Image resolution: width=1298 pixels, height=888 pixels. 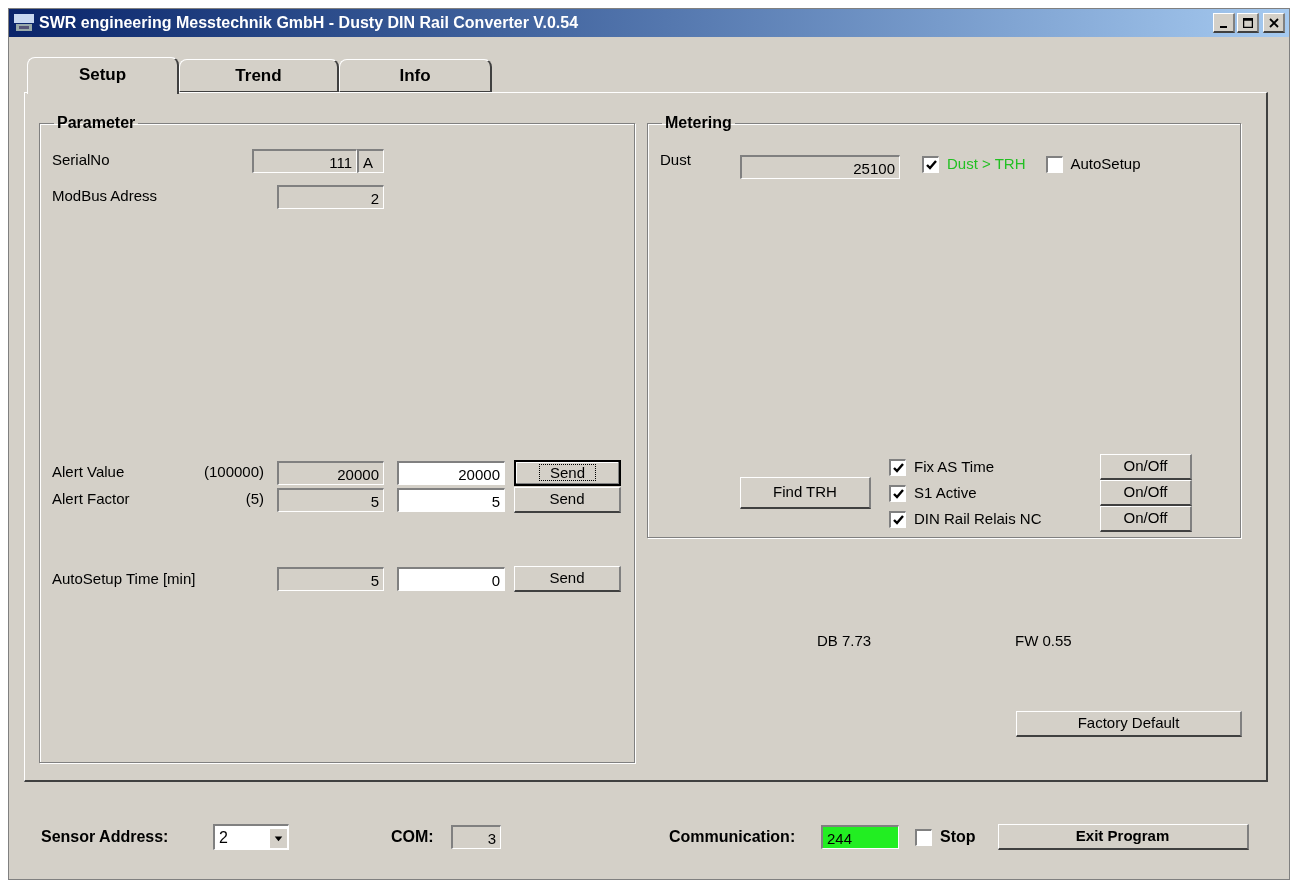 What do you see at coordinates (259, 75) in the screenshot?
I see `tab: Trend` at bounding box center [259, 75].